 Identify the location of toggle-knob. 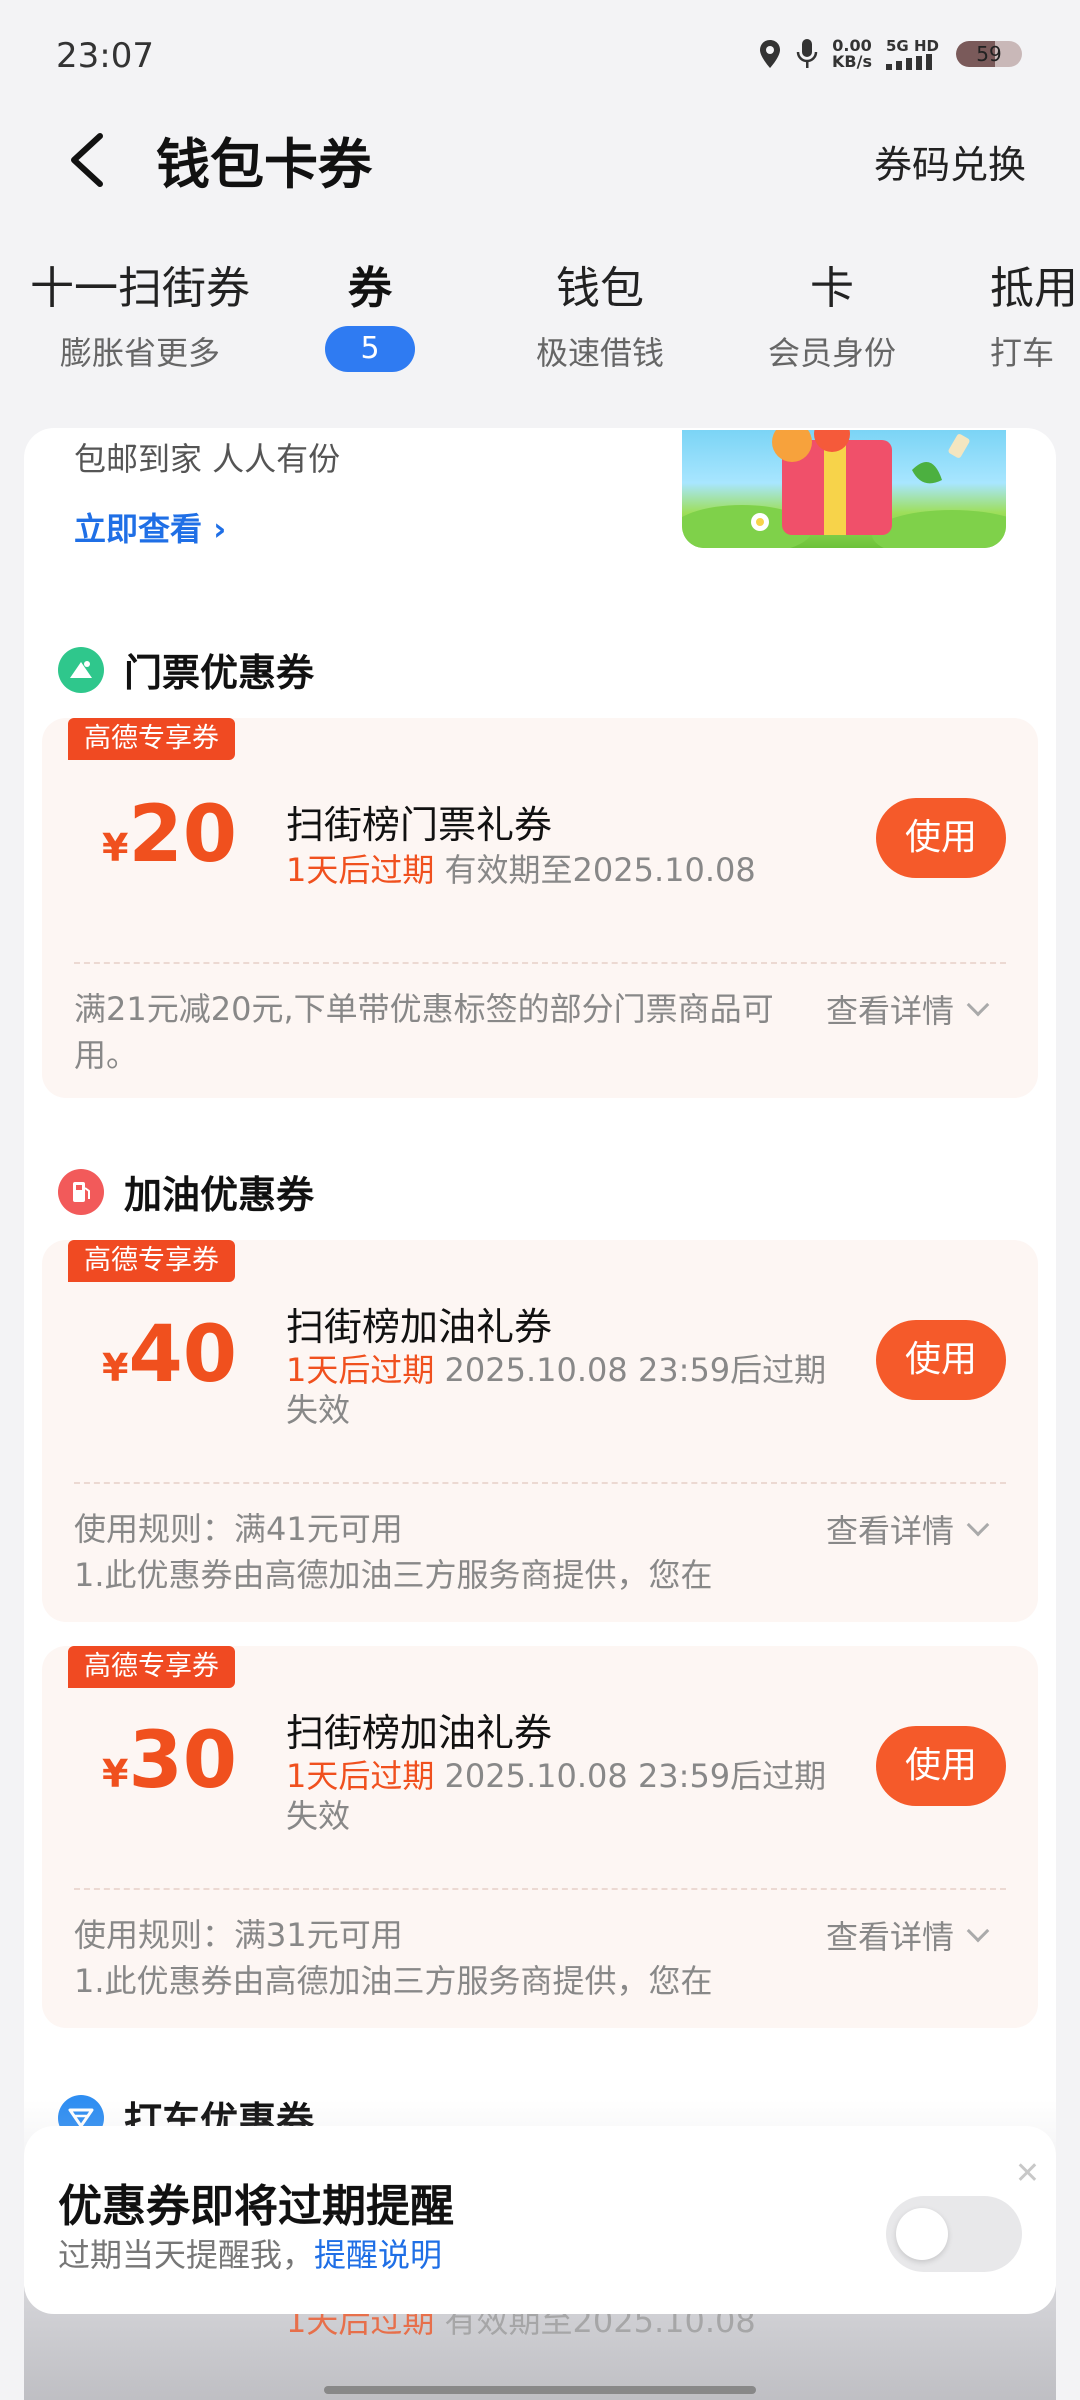
(922, 2234).